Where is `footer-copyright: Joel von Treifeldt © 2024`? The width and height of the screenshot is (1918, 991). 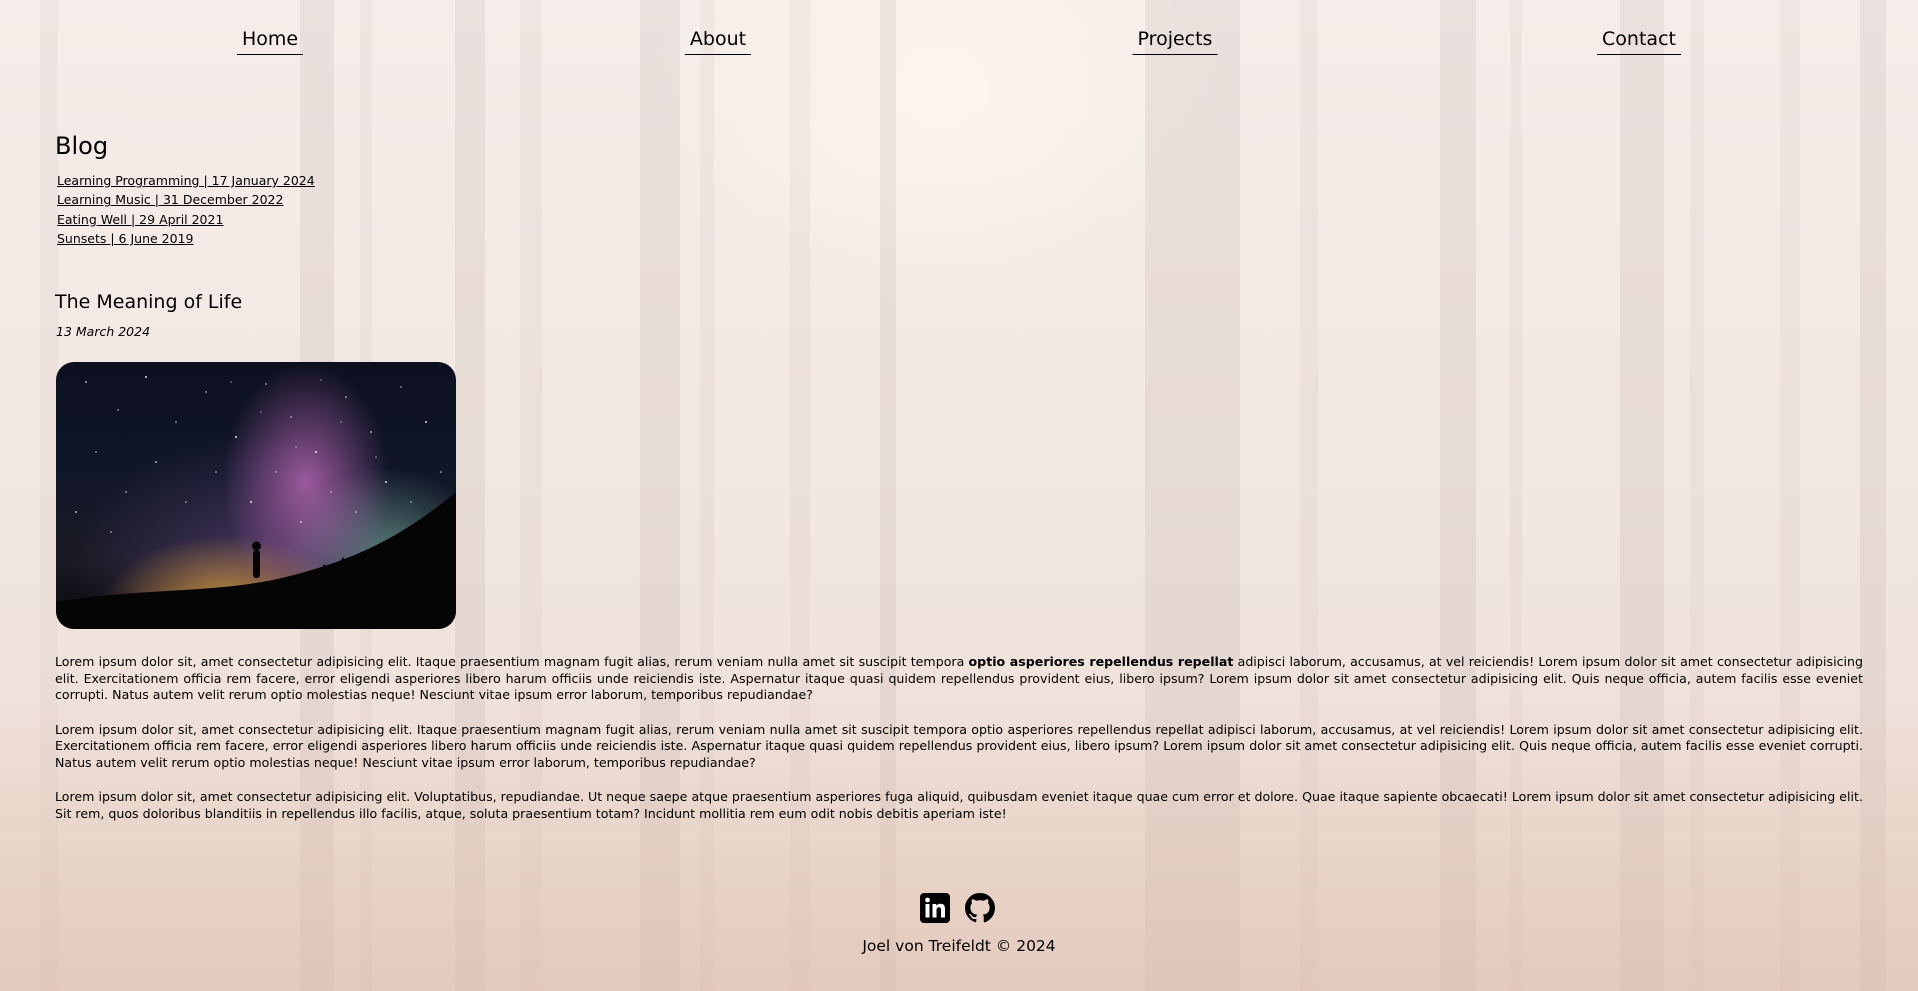
footer-copyright: Joel von Treifeldt © 2024 is located at coordinates (959, 946).